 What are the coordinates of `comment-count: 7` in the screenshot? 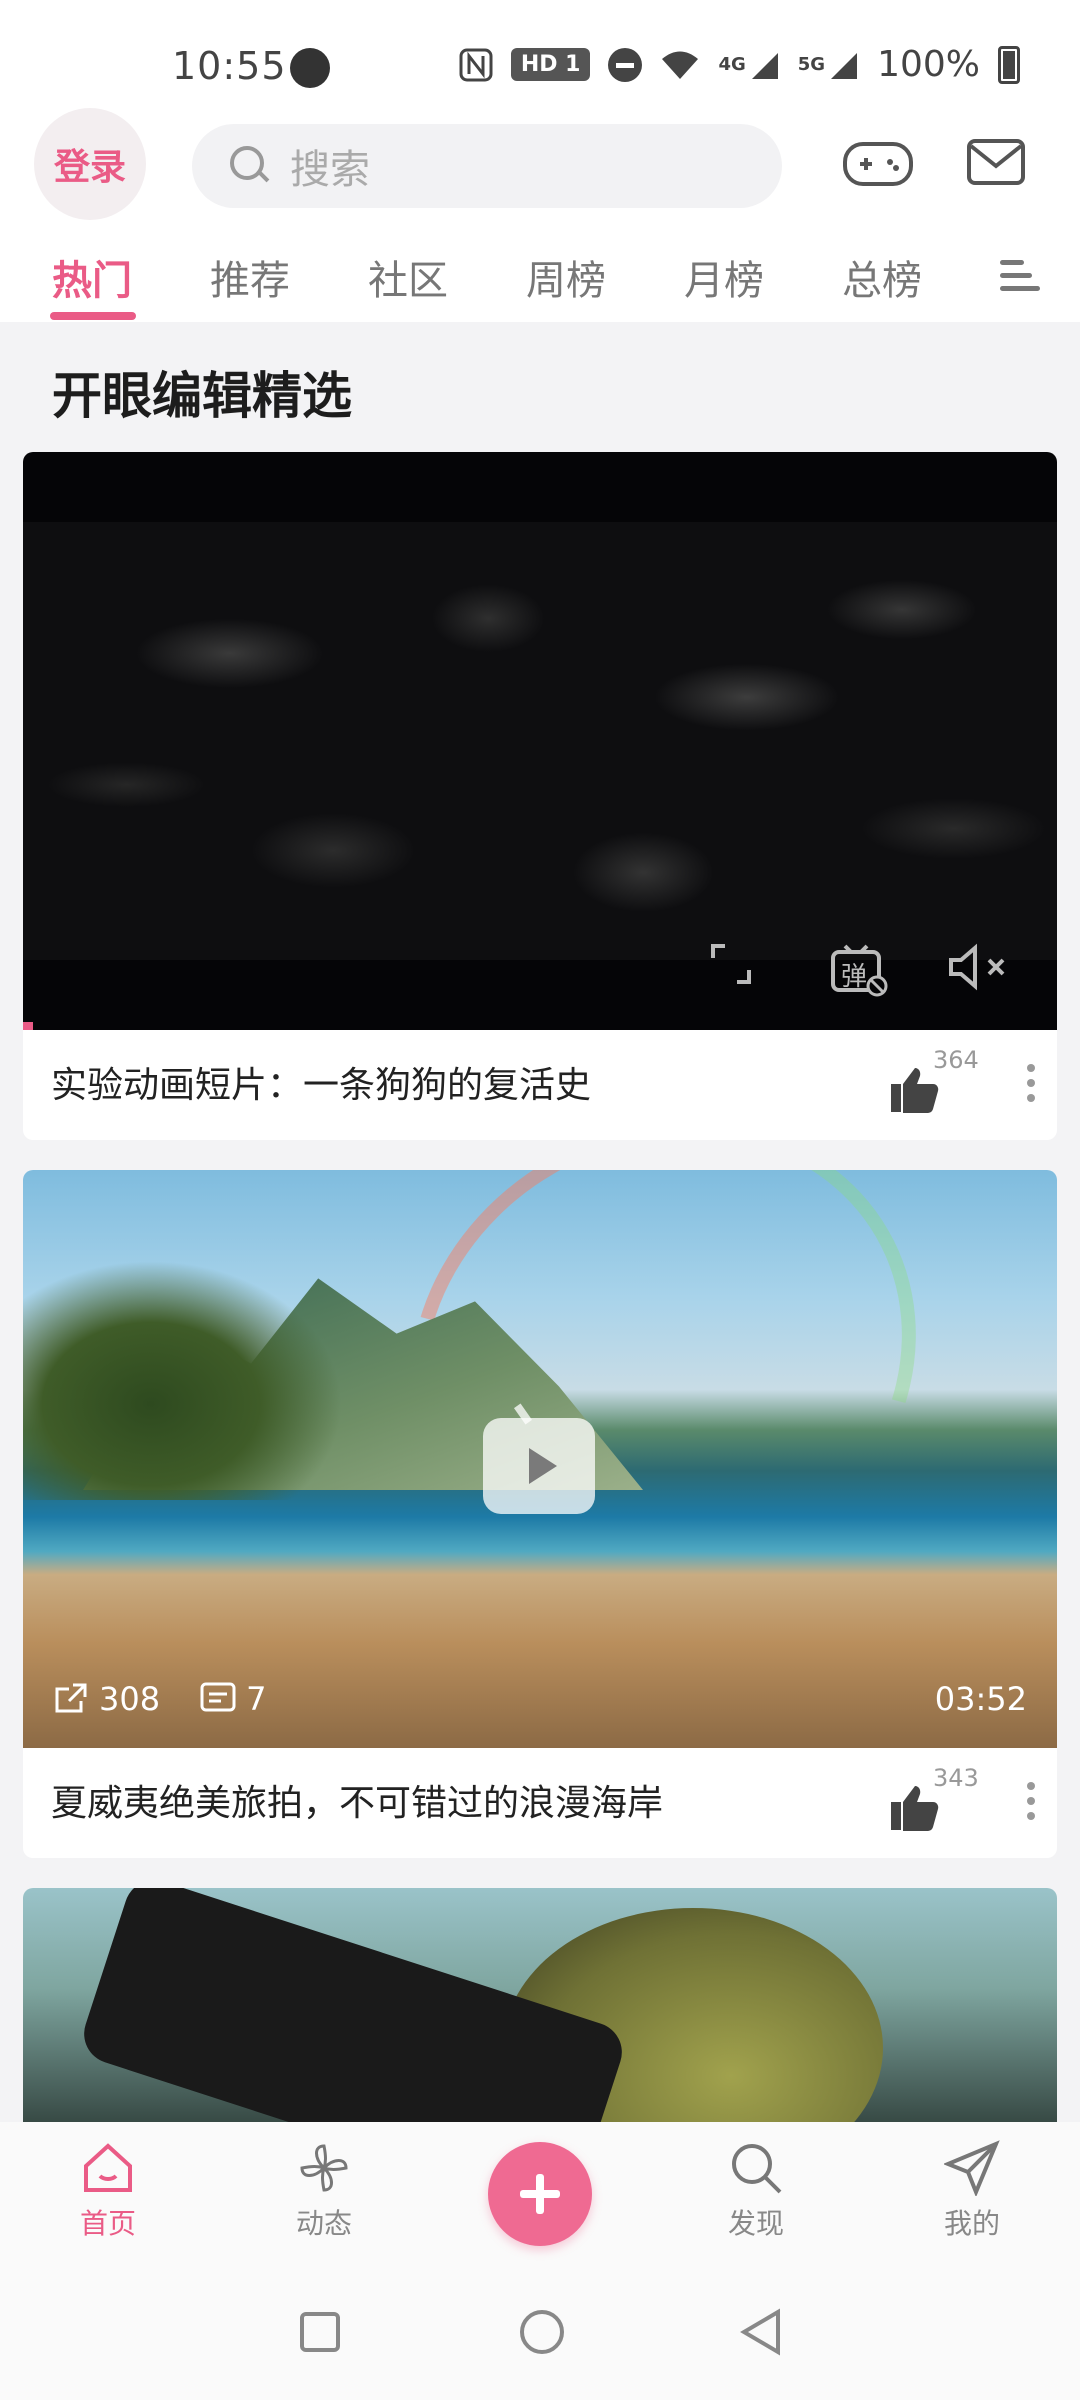 It's located at (256, 1699).